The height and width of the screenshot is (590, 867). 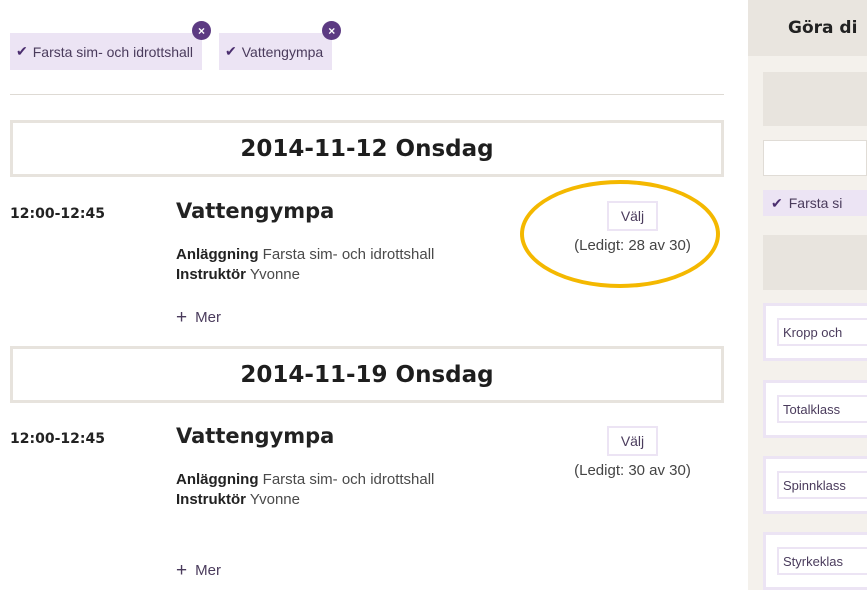 I want to click on sidebar-title: Göra di, so click(x=807, y=28).